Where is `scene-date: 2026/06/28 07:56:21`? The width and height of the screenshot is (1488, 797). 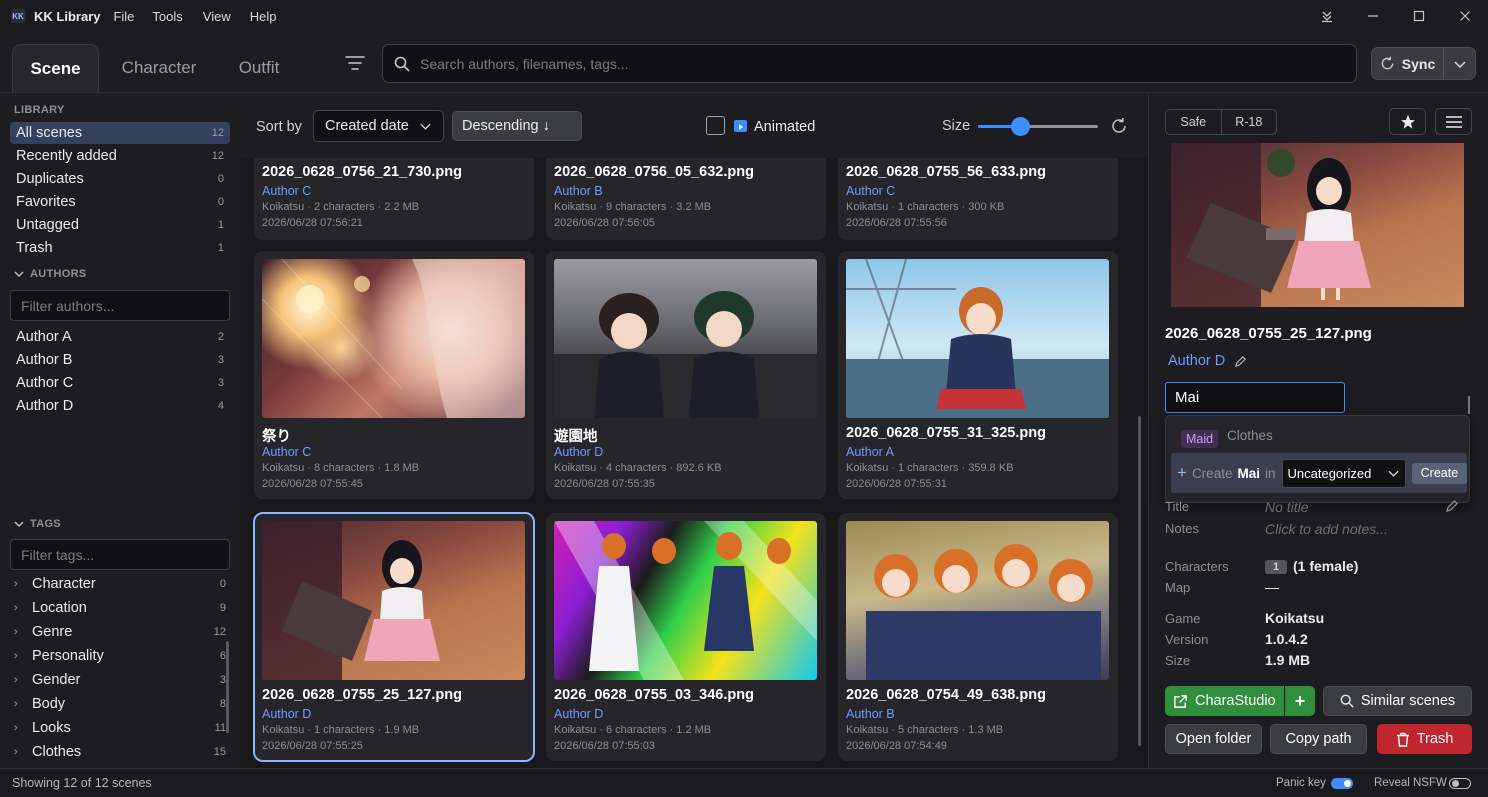
scene-date: 2026/06/28 07:56:21 is located at coordinates (312, 223).